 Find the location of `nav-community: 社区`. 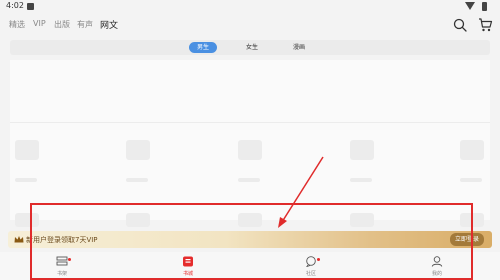

nav-community: 社区 is located at coordinates (311, 267).